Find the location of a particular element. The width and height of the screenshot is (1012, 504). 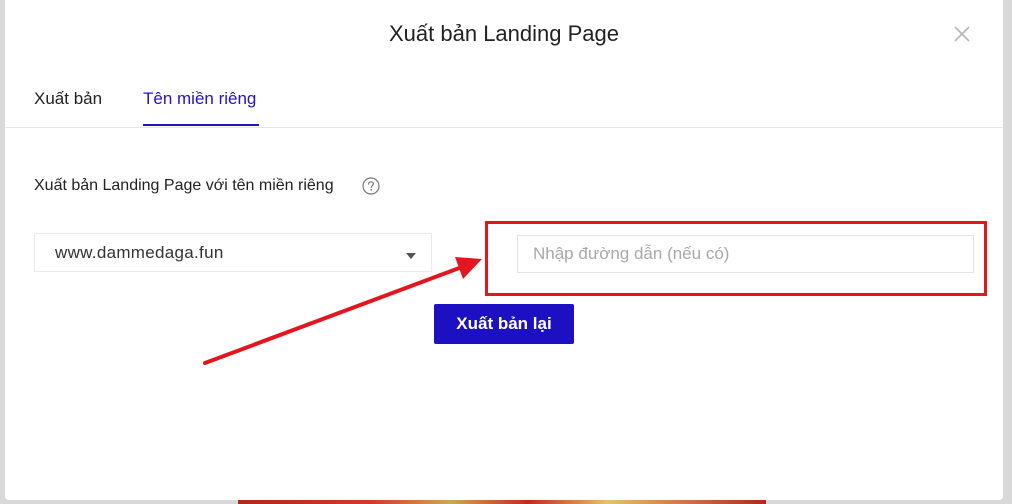

domain-select-value: www.dammedaga.fun is located at coordinates (139, 252).